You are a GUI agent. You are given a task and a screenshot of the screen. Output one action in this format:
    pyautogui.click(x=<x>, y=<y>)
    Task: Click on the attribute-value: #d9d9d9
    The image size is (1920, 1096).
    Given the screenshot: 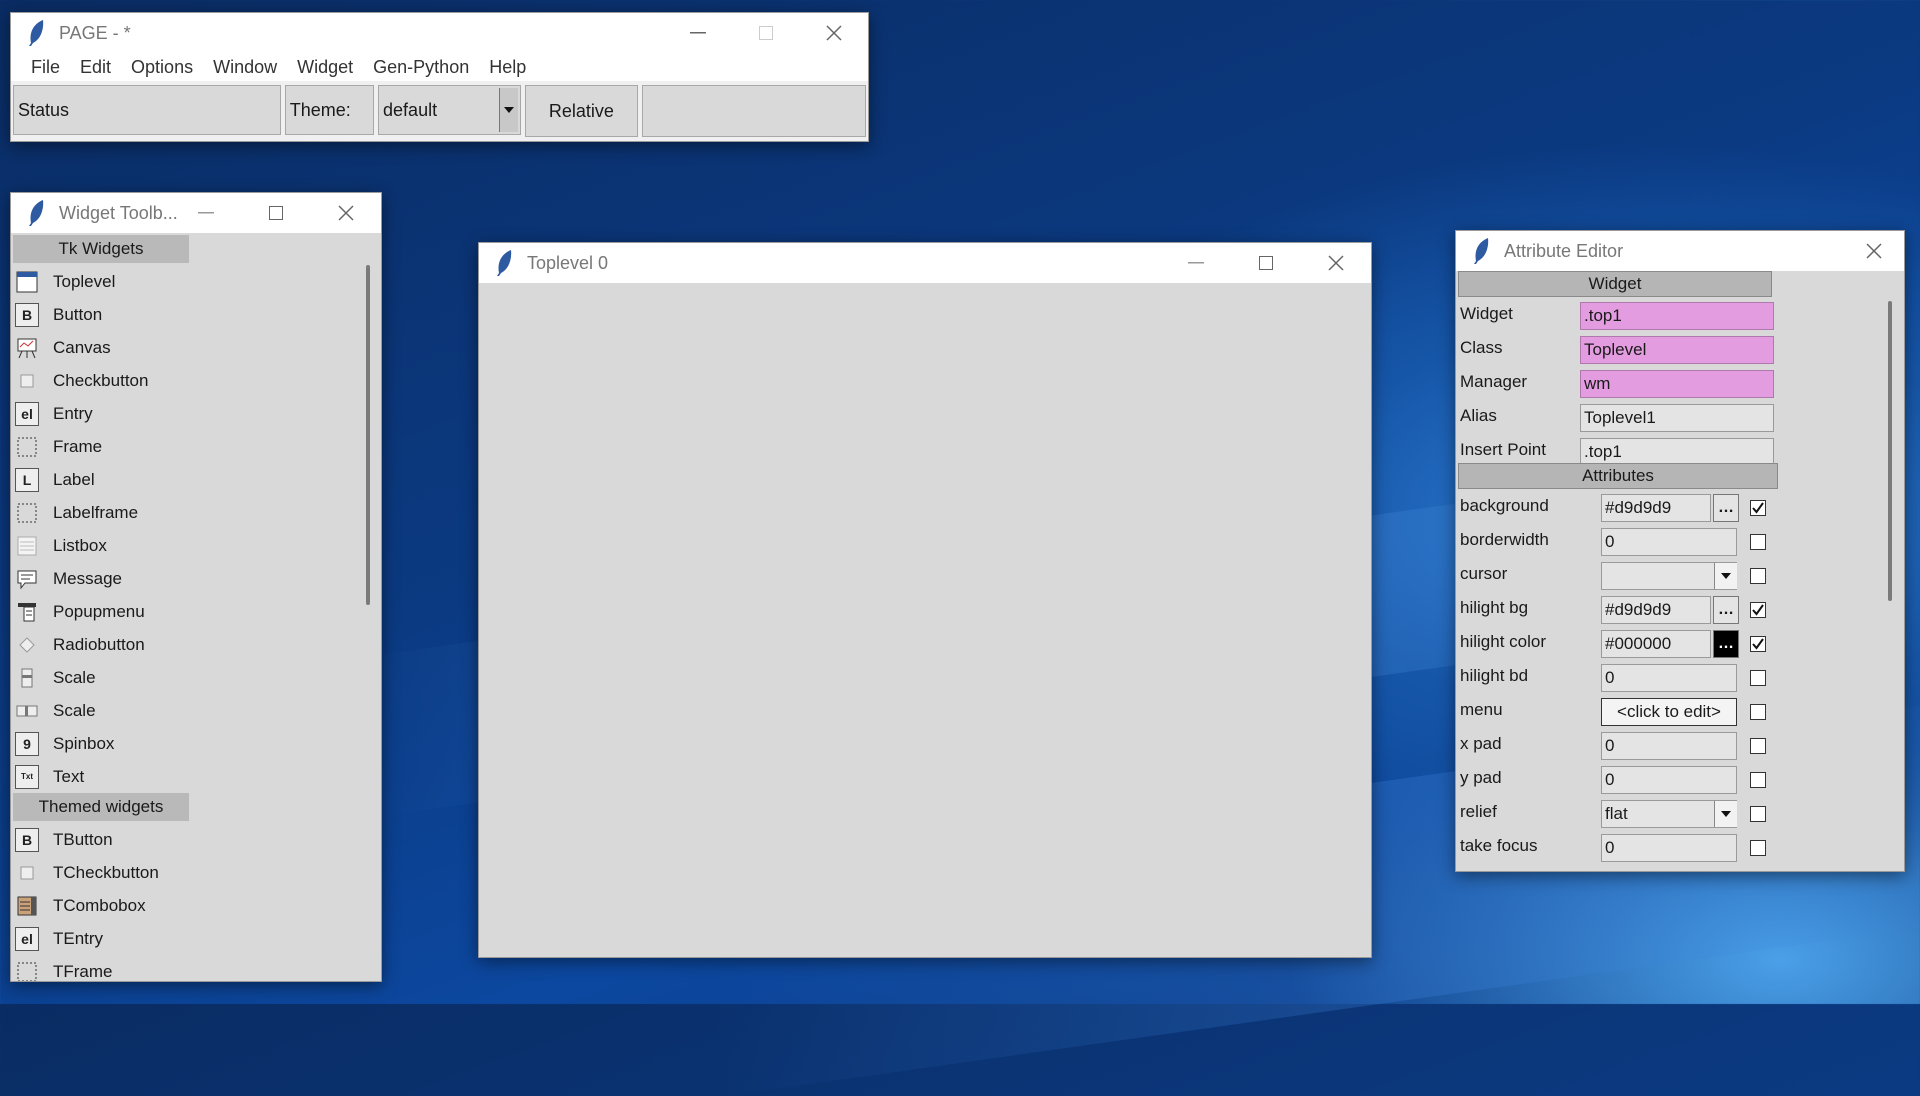 What is the action you would take?
    pyautogui.click(x=1638, y=609)
    